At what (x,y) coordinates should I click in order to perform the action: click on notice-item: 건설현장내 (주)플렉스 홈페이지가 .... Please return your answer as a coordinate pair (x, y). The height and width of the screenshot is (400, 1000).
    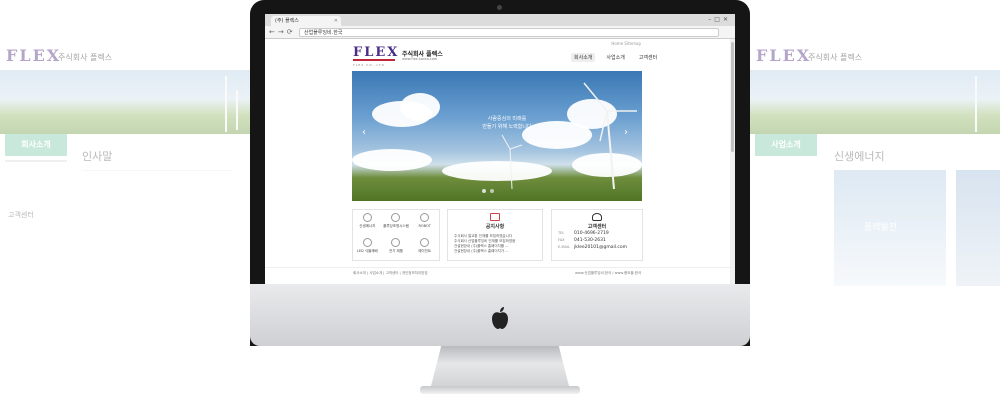
    Looking at the image, I should click on (495, 251).